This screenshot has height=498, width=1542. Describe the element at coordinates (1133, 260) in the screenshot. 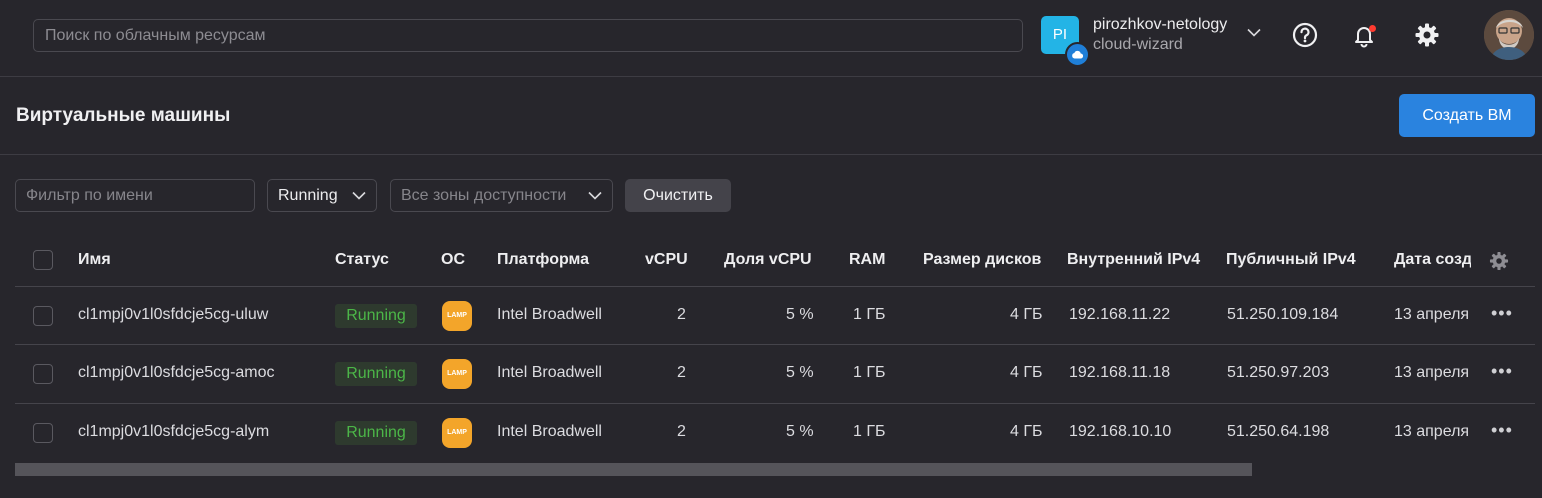

I see `column-header-internal-ip: Внутренний IPv4` at that location.